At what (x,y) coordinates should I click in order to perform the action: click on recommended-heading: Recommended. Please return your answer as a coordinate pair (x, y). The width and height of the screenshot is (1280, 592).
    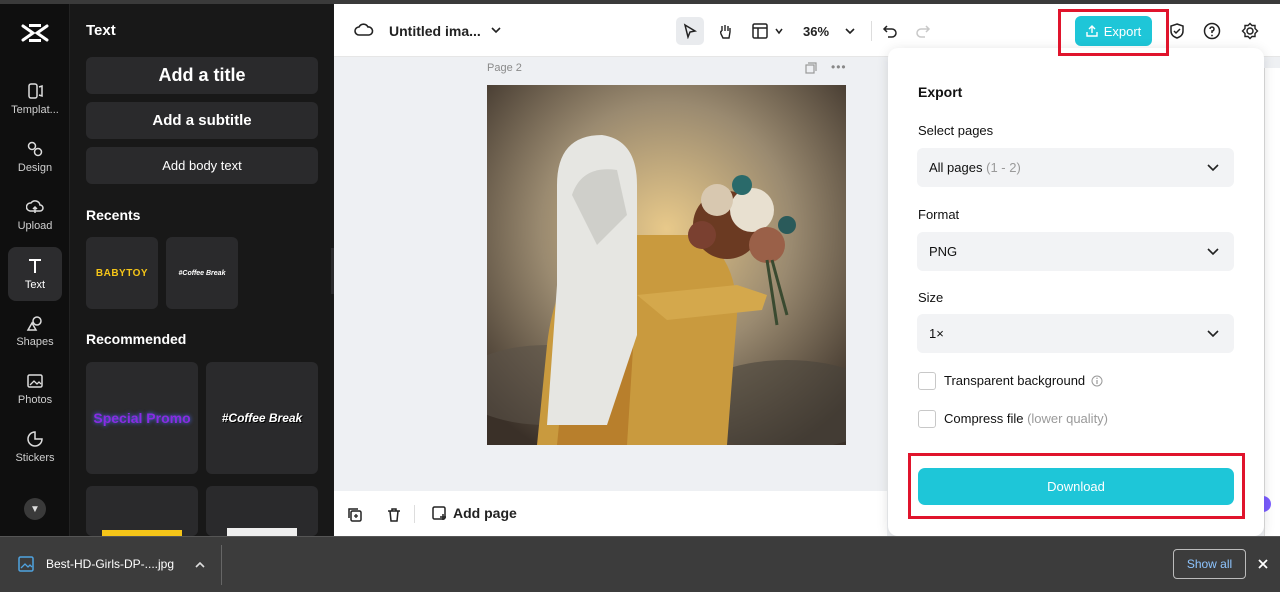
    Looking at the image, I should click on (136, 339).